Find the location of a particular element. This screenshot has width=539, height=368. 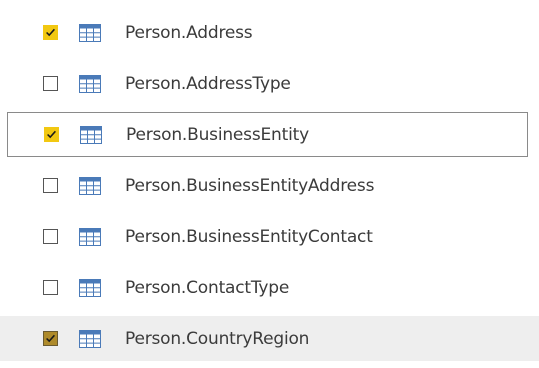

table-name-label: Person.BusinessEntity is located at coordinates (217, 134).